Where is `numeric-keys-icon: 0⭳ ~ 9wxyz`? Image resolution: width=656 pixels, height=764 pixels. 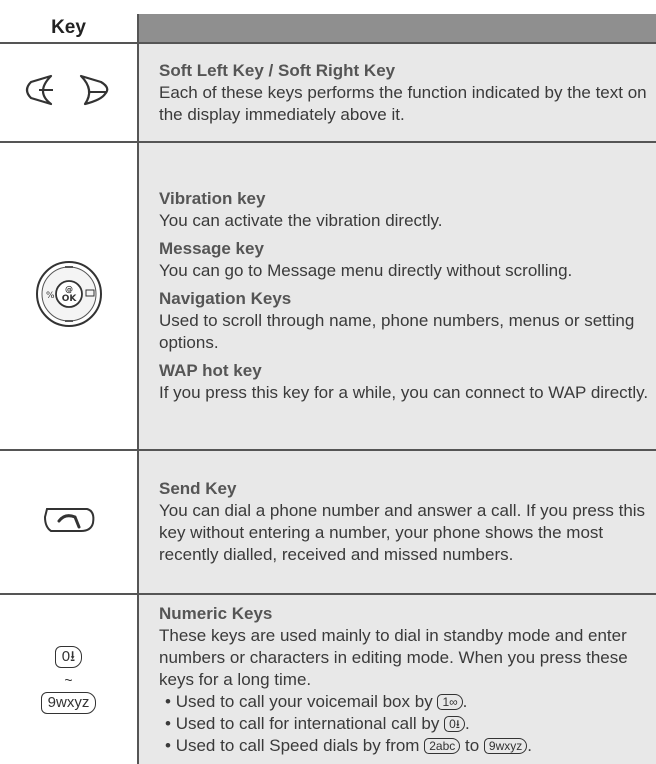
numeric-keys-icon: 0⭳ ~ 9wxyz is located at coordinates (68, 679).